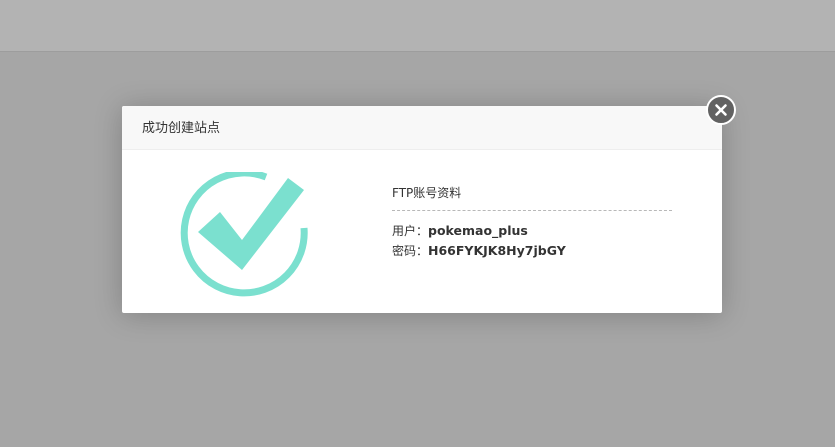 Image resolution: width=835 pixels, height=447 pixels. I want to click on check-circle-icon, so click(244, 236).